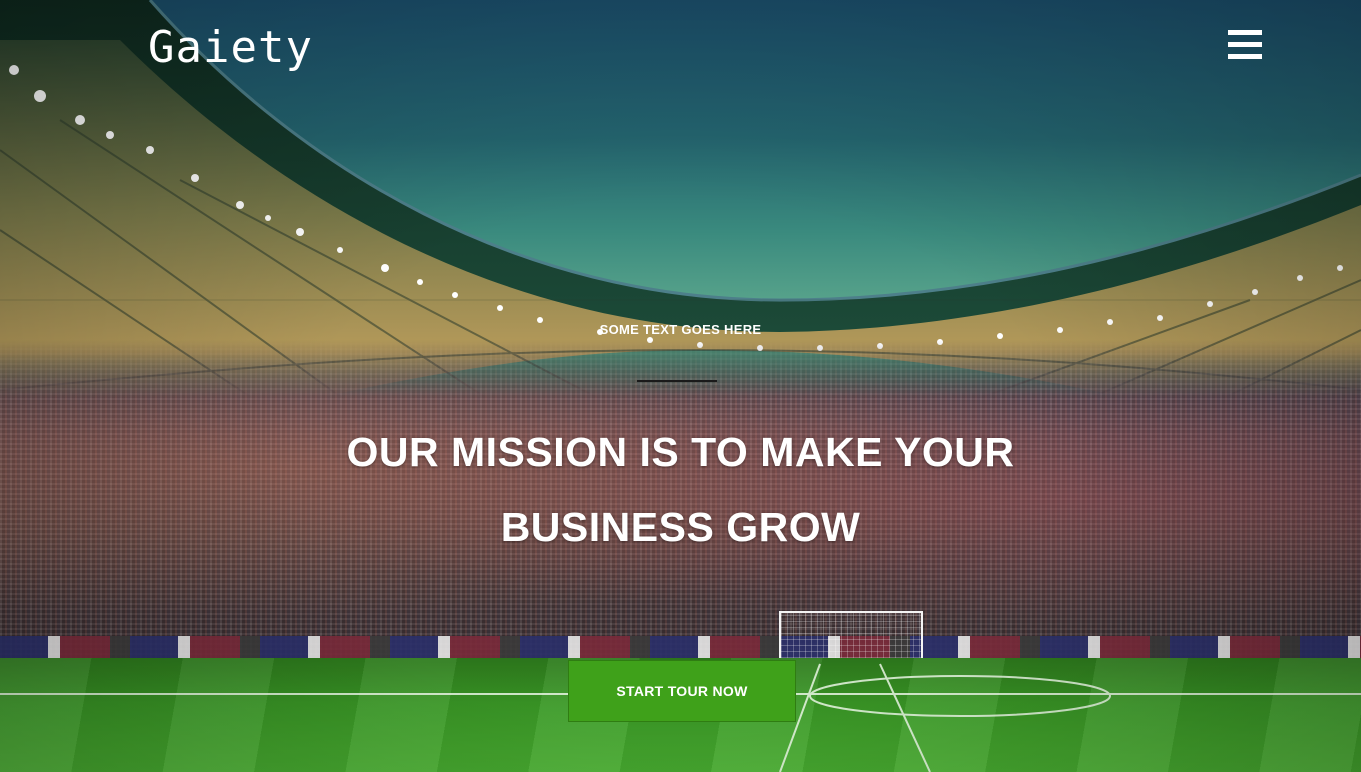 The width and height of the screenshot is (1361, 772). Describe the element at coordinates (680, 527) in the screenshot. I see `hero-headline-line-2: BUSINESS GROW` at that location.